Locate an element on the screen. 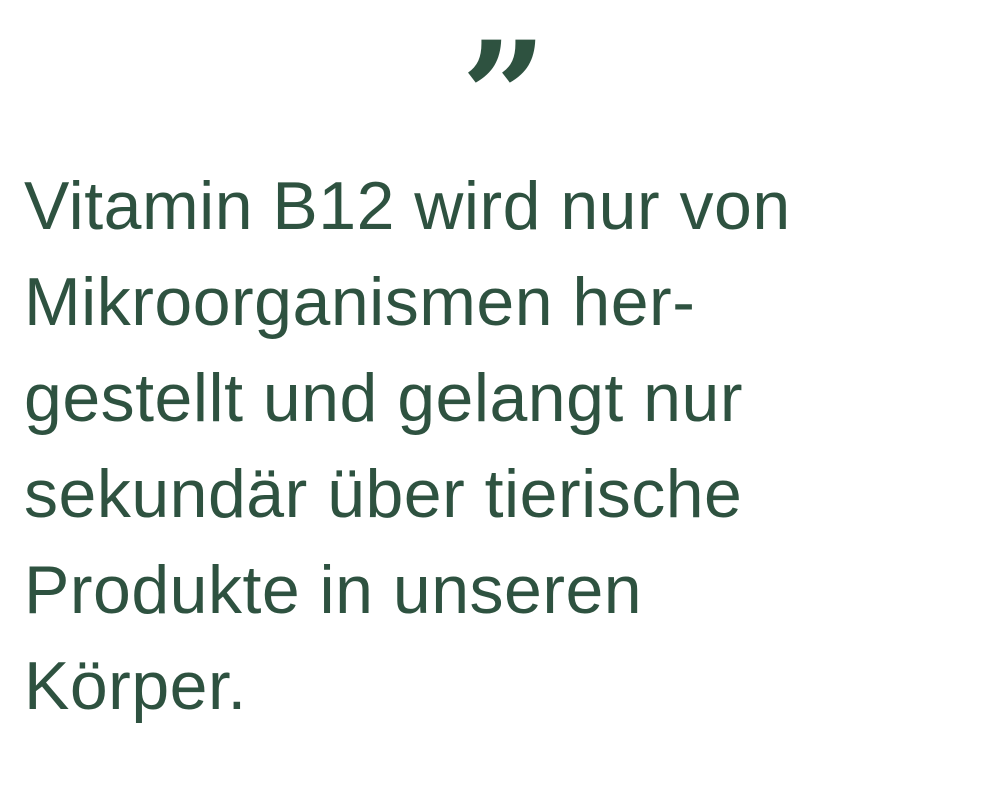 Image resolution: width=1000 pixels, height=793 pixels. quote-line-2: Mikroorganismen her- is located at coordinates (360, 302).